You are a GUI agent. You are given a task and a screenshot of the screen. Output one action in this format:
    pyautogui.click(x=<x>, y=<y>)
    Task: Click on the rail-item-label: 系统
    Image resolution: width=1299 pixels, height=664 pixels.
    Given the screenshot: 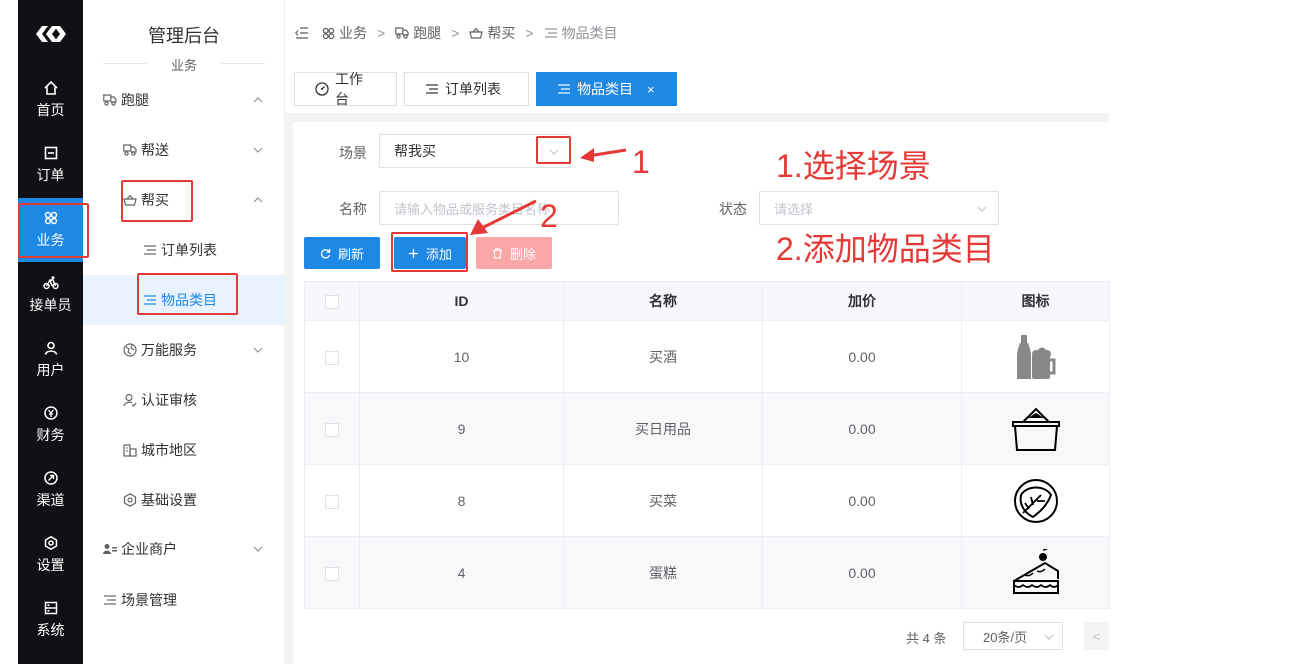 What is the action you would take?
    pyautogui.click(x=50, y=630)
    